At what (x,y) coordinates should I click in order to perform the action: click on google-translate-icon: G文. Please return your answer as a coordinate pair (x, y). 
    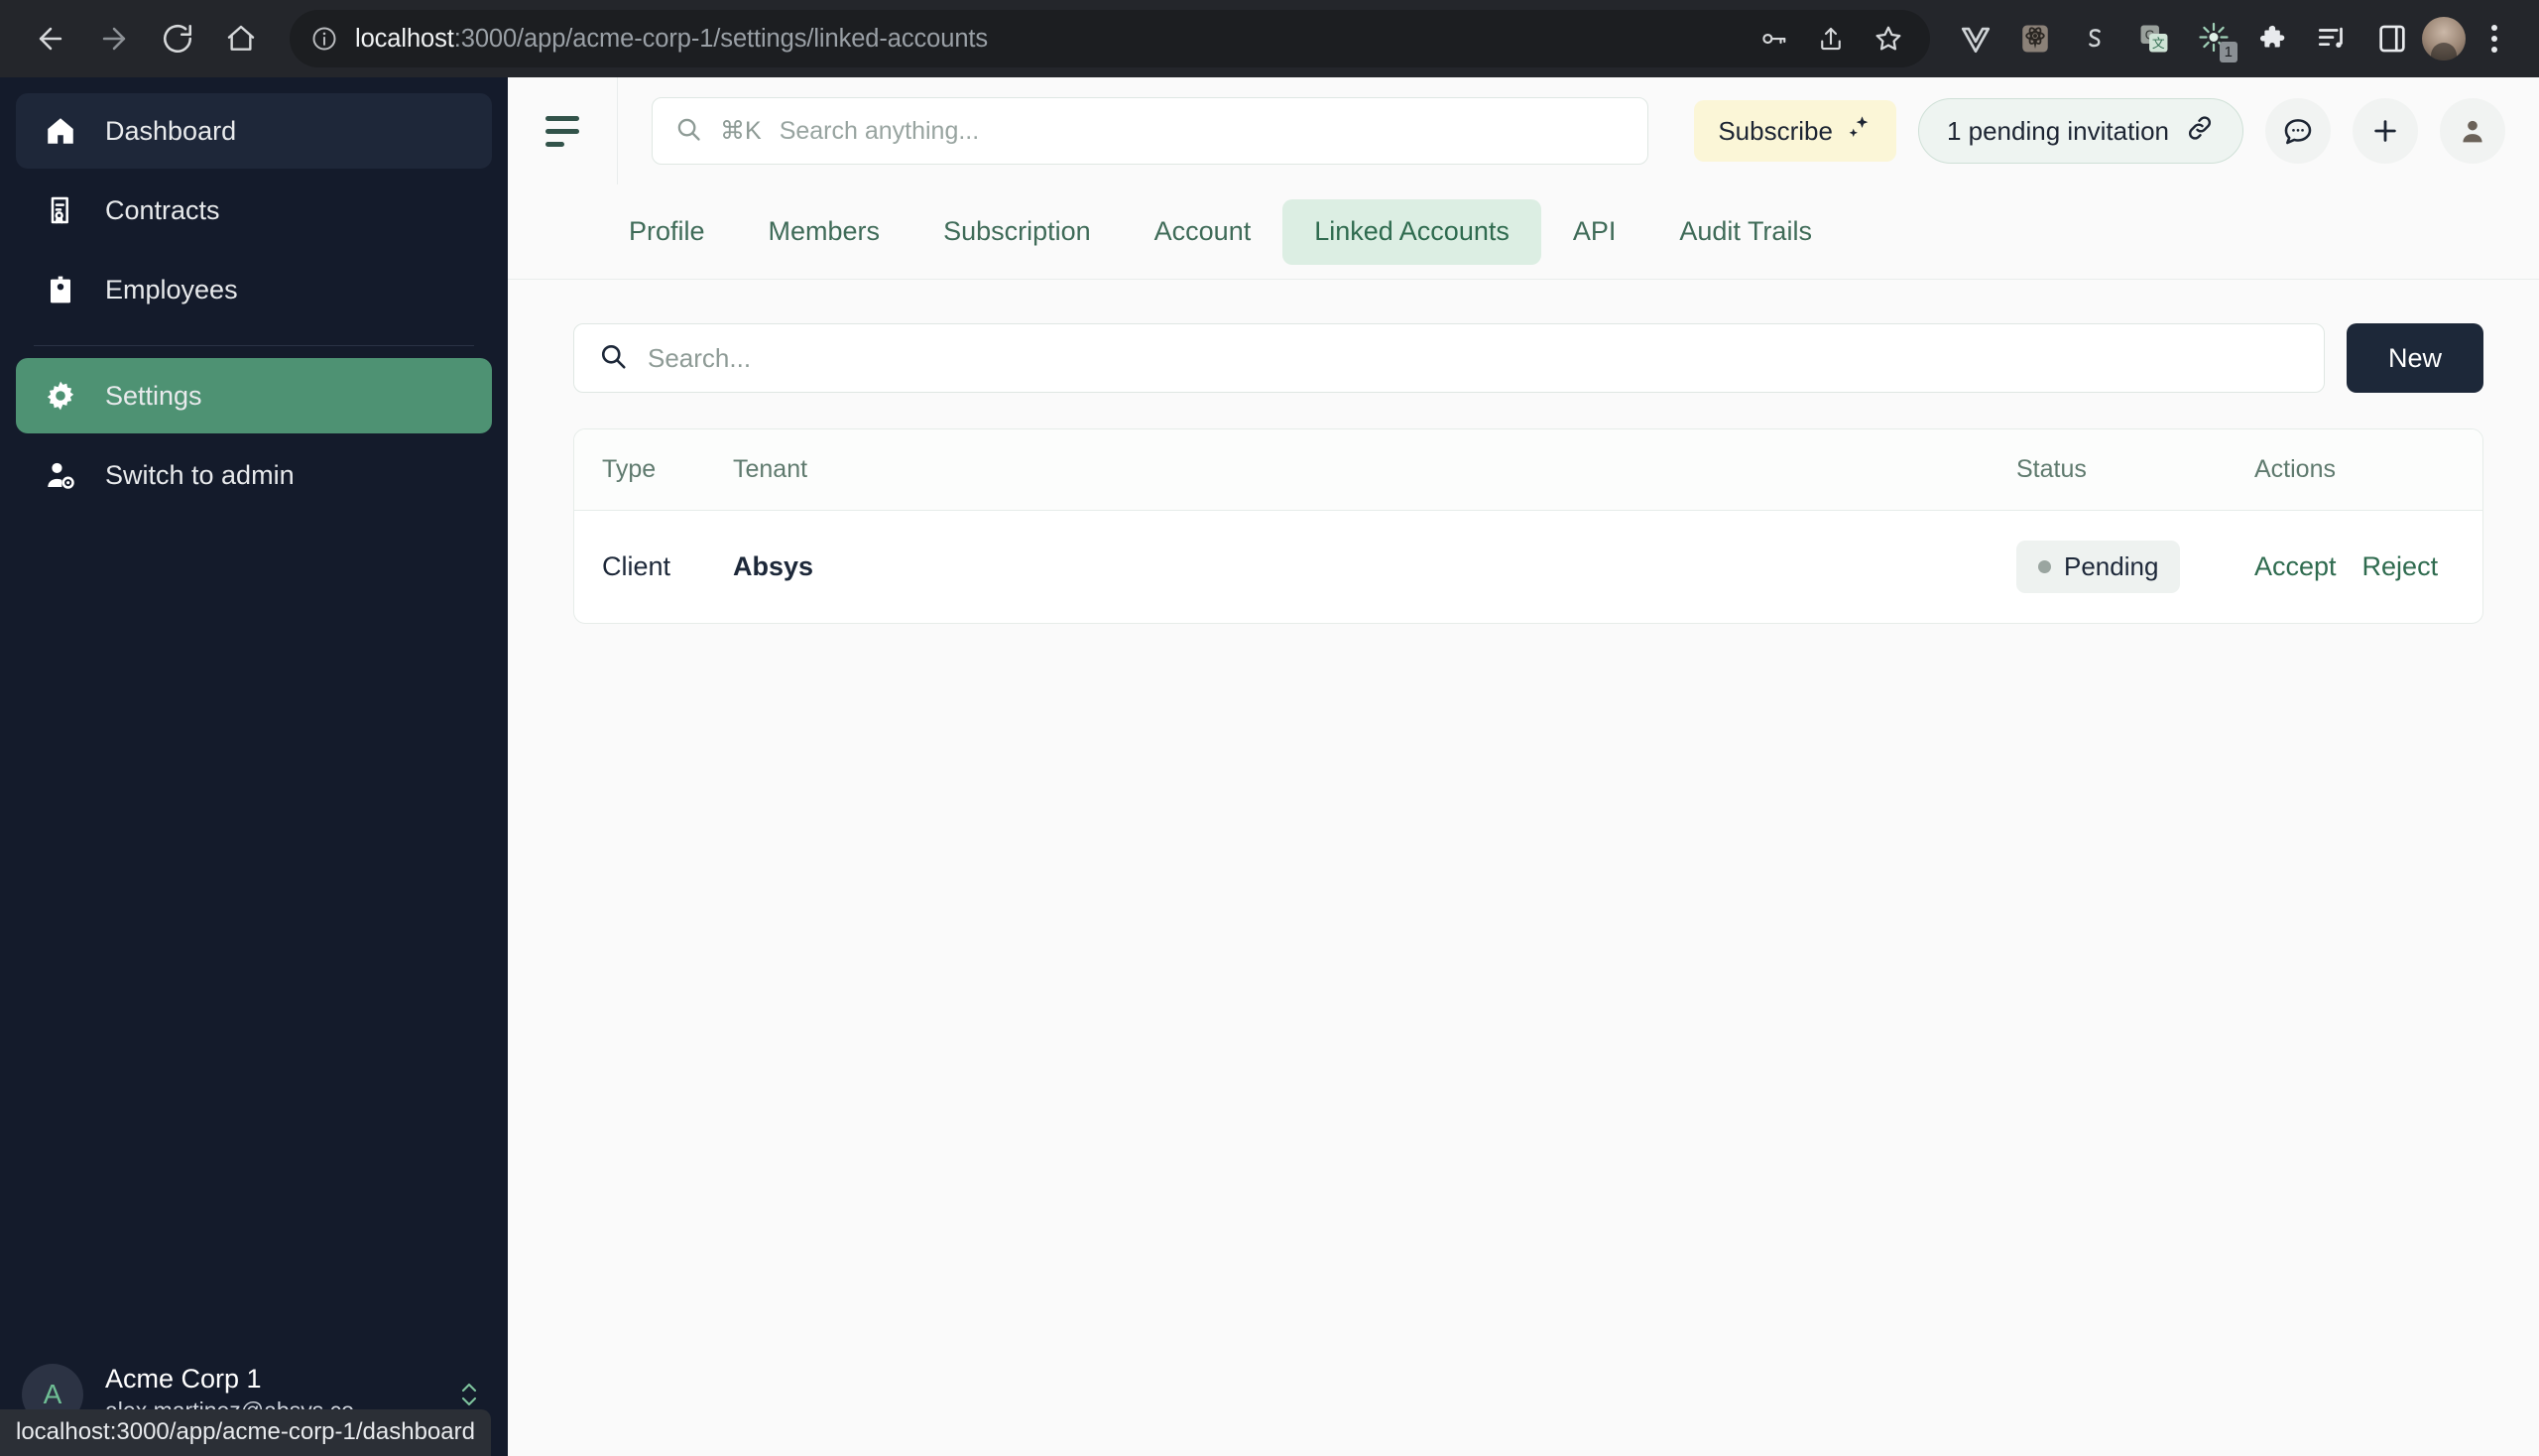
    Looking at the image, I should click on (2154, 38).